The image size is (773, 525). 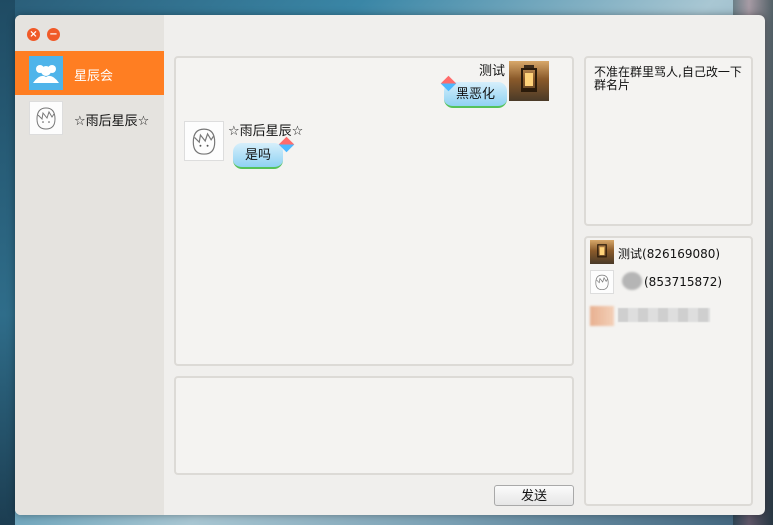 I want to click on message-bubble: 是吗, so click(x=258, y=156).